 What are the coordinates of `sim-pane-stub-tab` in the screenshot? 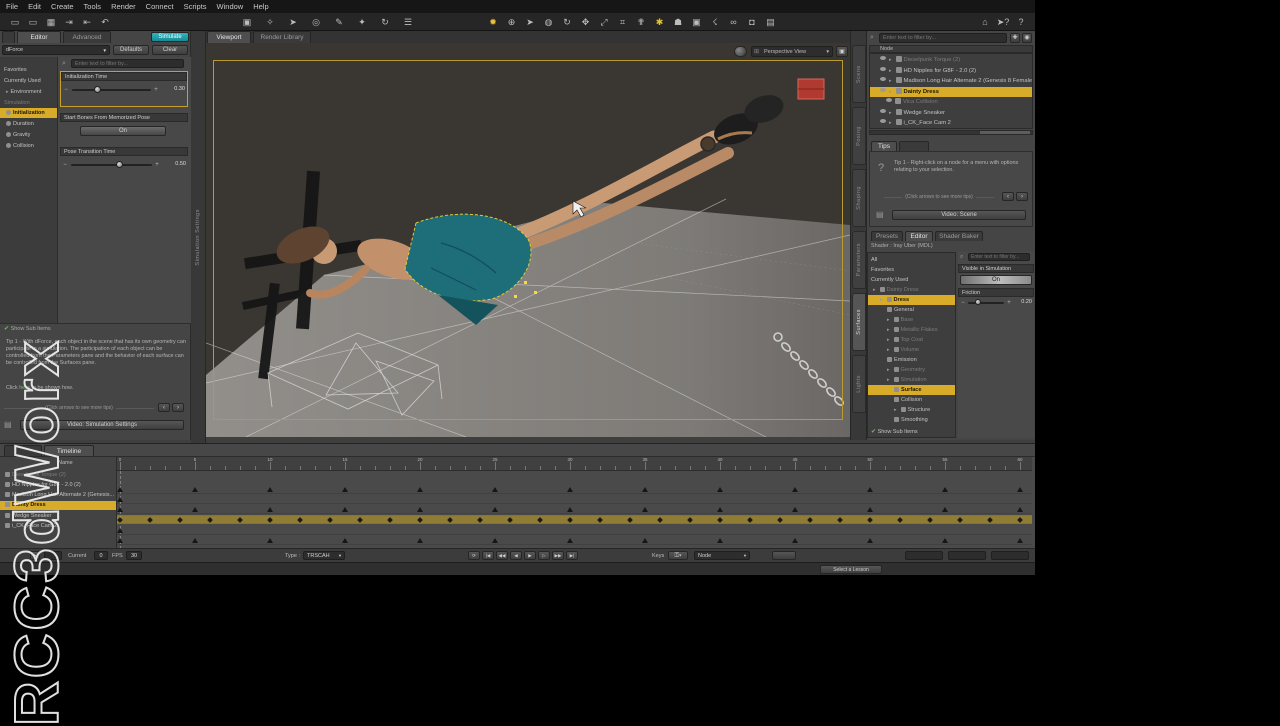 It's located at (8, 37).